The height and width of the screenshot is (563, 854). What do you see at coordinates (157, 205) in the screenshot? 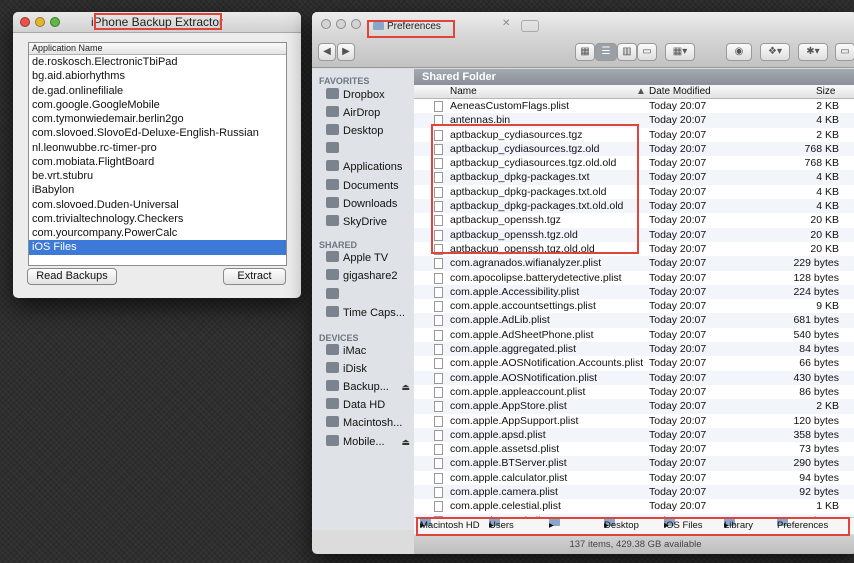
I see `application-list-item: com.slovoed.Duden-Universal` at bounding box center [157, 205].